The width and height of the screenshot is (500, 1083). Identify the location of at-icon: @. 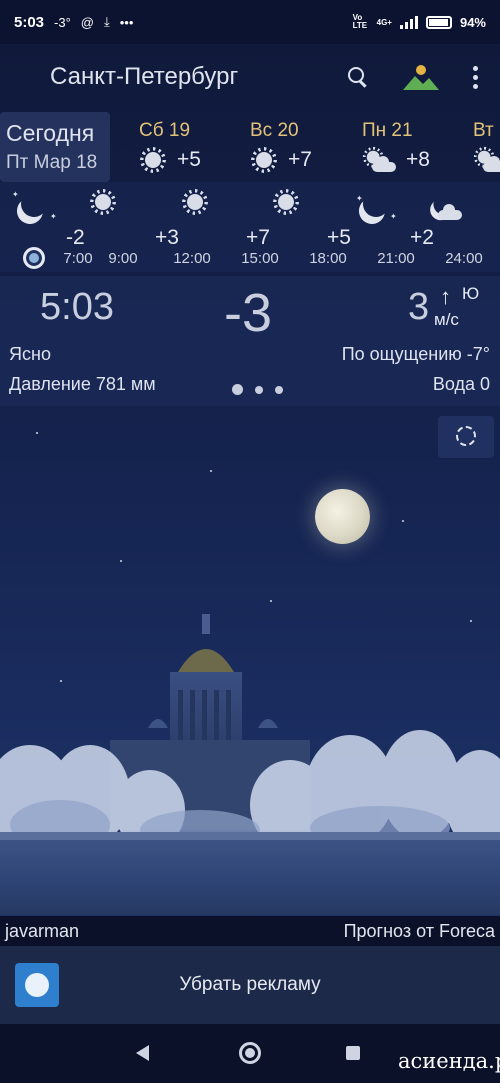
(87, 22).